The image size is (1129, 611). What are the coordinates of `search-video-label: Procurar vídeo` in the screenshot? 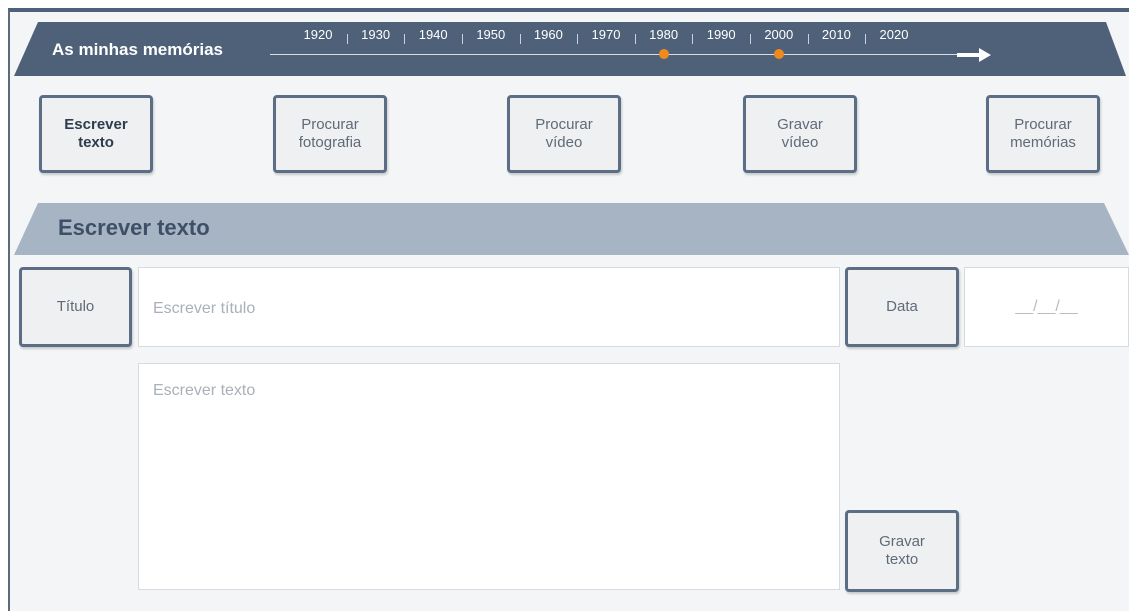 It's located at (564, 133).